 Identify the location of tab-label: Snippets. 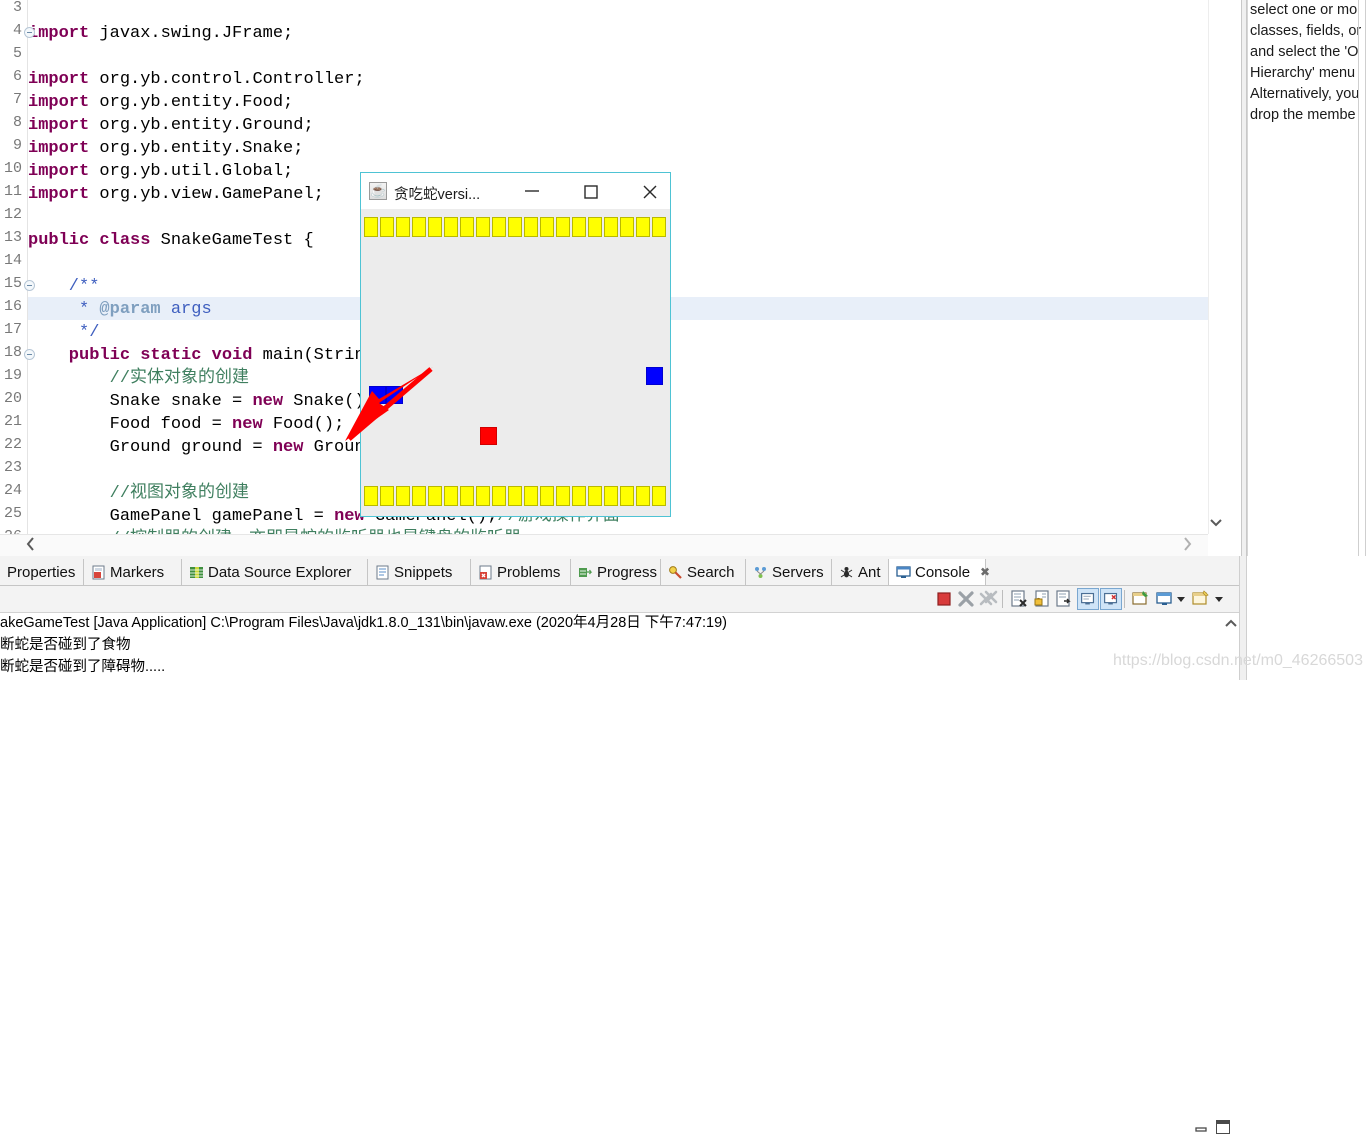
(423, 572).